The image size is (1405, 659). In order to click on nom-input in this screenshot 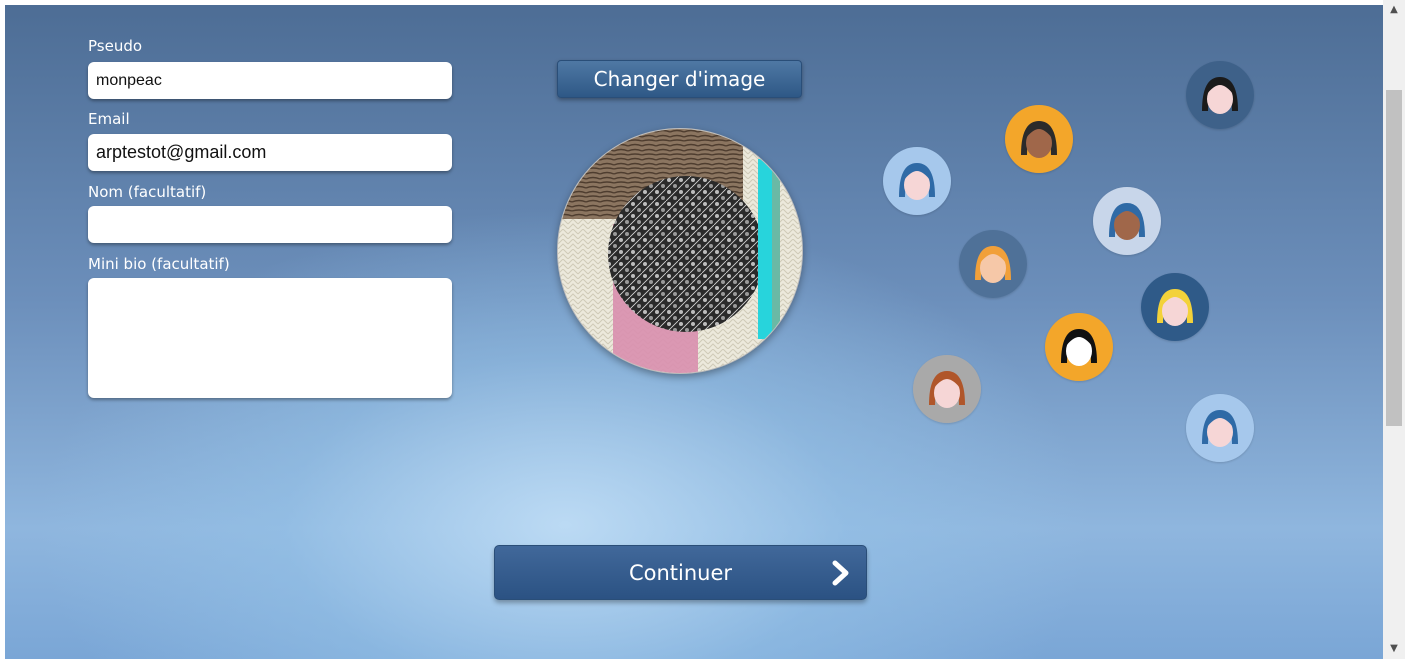, I will do `click(270, 224)`.